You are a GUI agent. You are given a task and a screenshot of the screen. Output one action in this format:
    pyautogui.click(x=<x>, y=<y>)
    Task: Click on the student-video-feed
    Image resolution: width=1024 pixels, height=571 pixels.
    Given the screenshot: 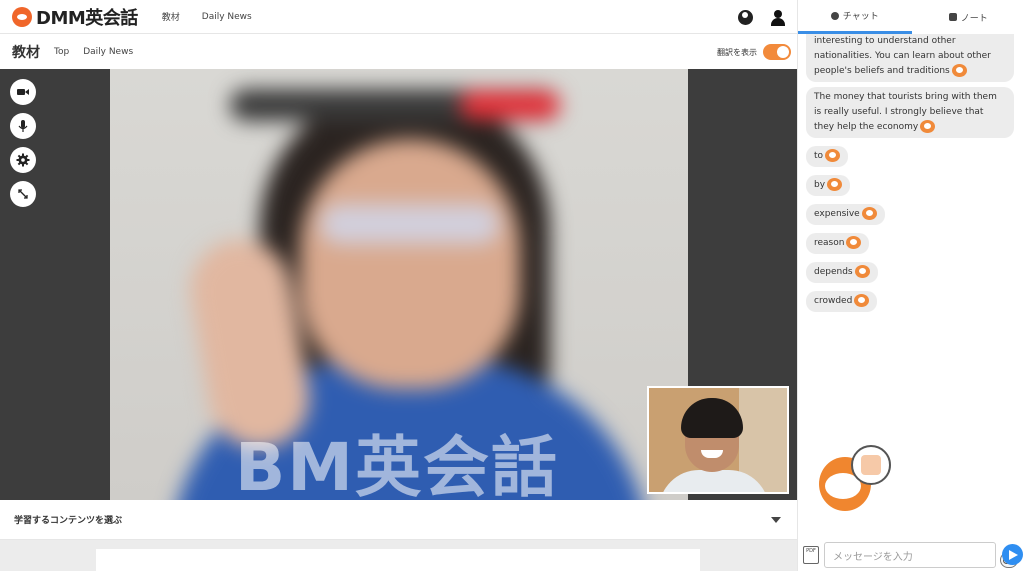 What is the action you would take?
    pyautogui.click(x=718, y=440)
    